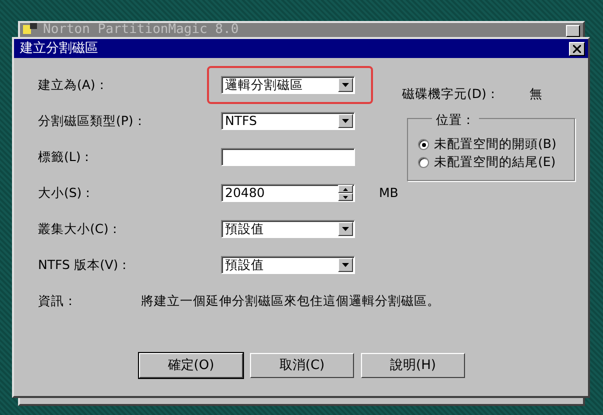 Image resolution: width=603 pixels, height=415 pixels. Describe the element at coordinates (58, 301) in the screenshot. I see `info-label: 資訊：` at that location.